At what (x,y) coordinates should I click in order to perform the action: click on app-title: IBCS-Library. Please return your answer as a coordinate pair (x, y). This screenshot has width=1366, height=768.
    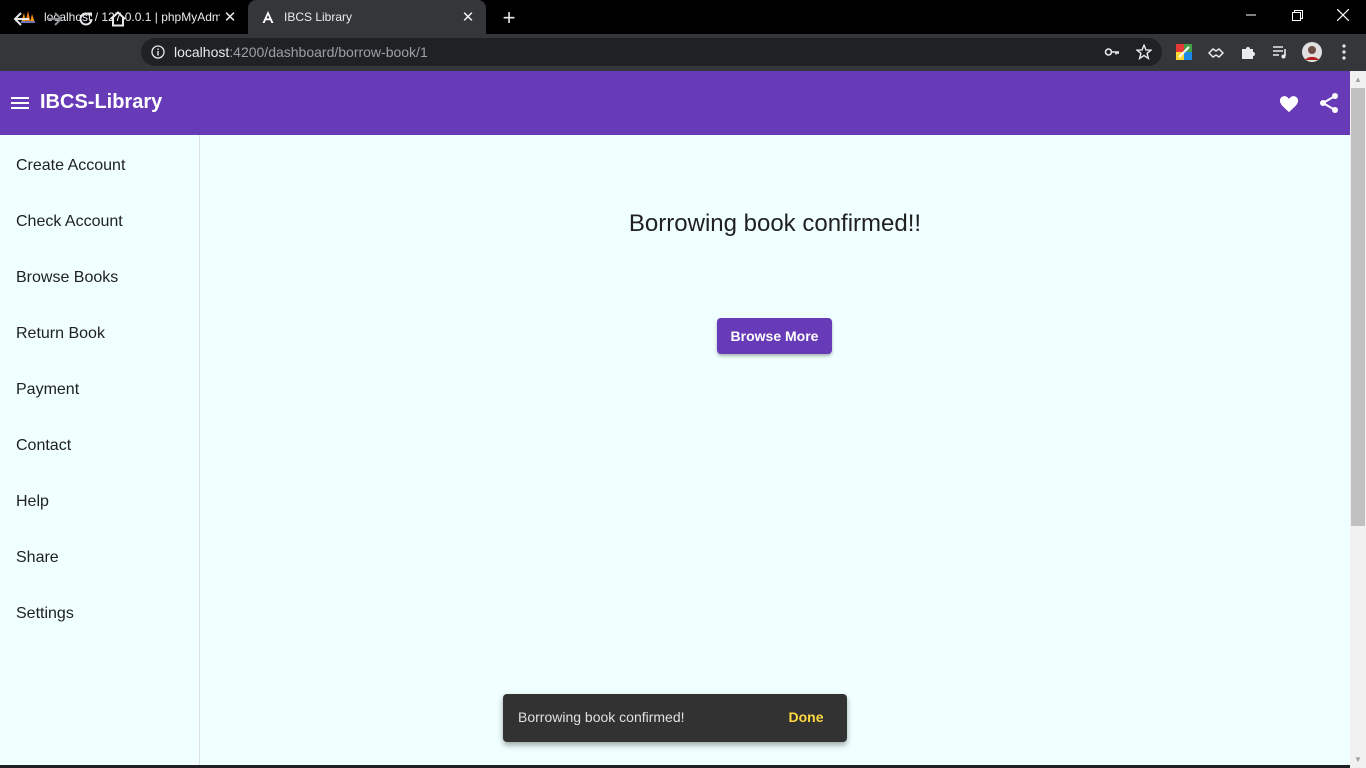
    Looking at the image, I should click on (101, 102).